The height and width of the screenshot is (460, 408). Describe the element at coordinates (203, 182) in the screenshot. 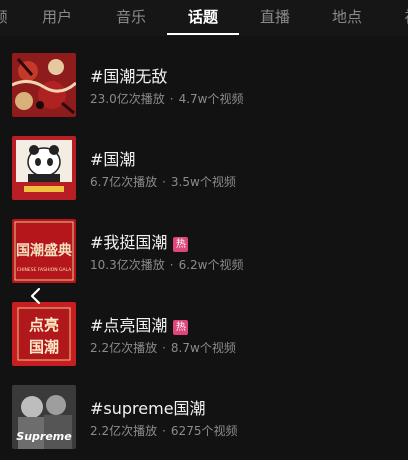

I see `video-count: 3.5w个视频` at that location.